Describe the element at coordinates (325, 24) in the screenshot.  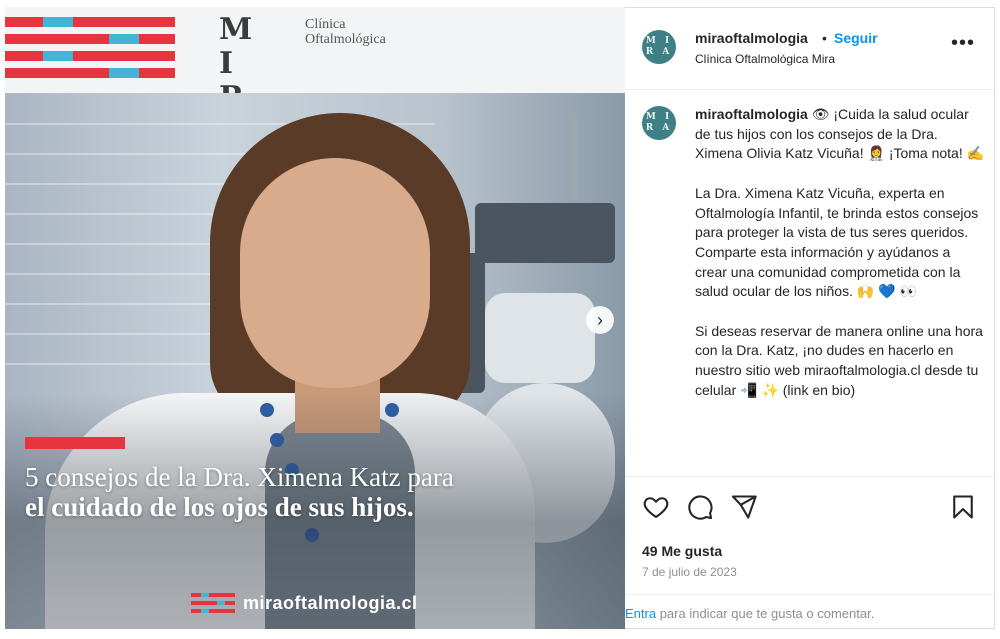
I see `logo-sub-line1: Clínica` at that location.